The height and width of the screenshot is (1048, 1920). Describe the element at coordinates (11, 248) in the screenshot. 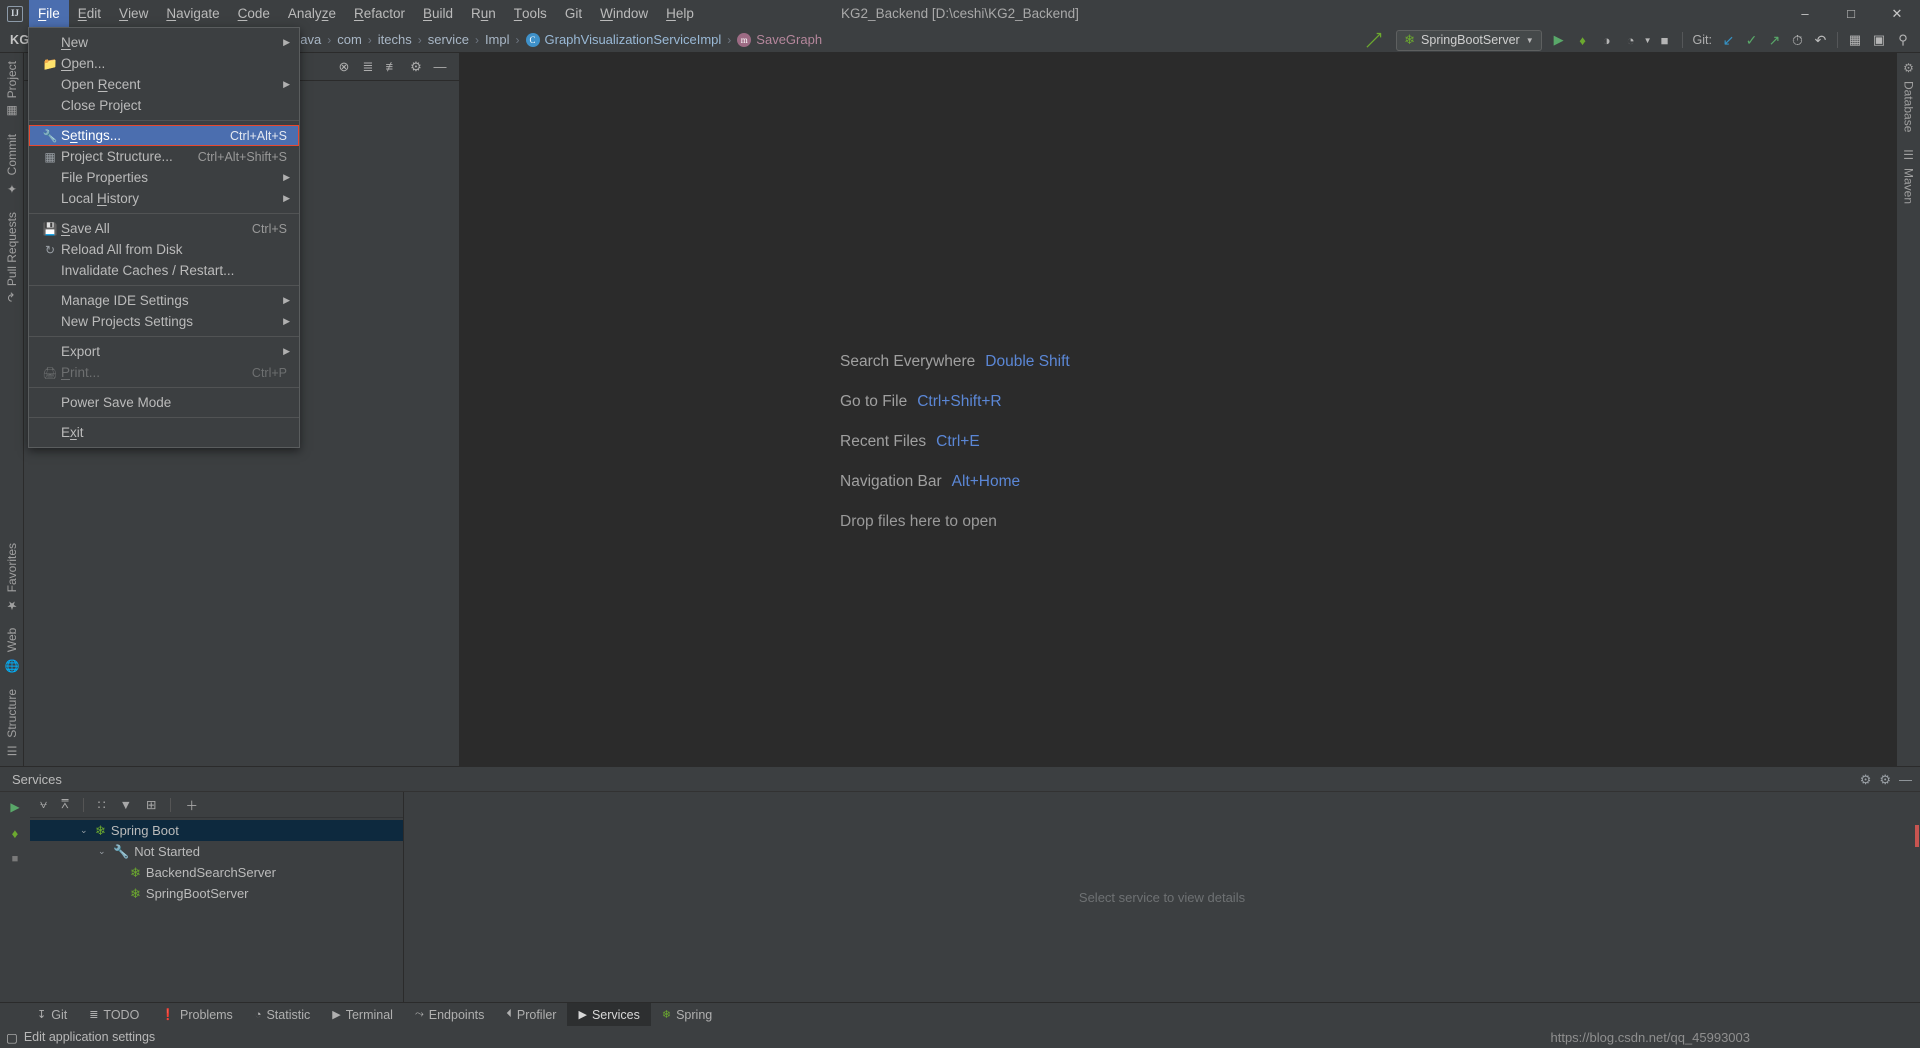

I see `sidebar-item-label: Pull Requests` at that location.